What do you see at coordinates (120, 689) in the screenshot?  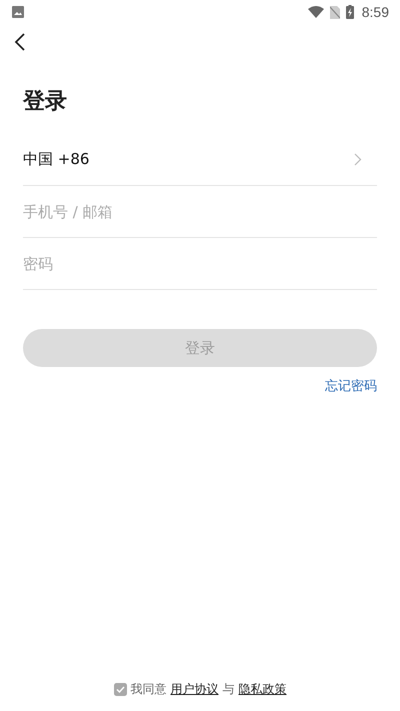 I see `checkbox` at bounding box center [120, 689].